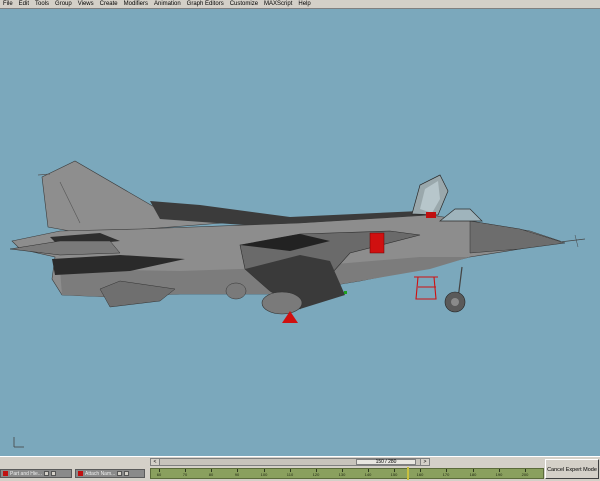 This screenshot has height=481, width=600. Describe the element at coordinates (386, 462) in the screenshot. I see `time-slider-thumb: 150 / 280` at that location.